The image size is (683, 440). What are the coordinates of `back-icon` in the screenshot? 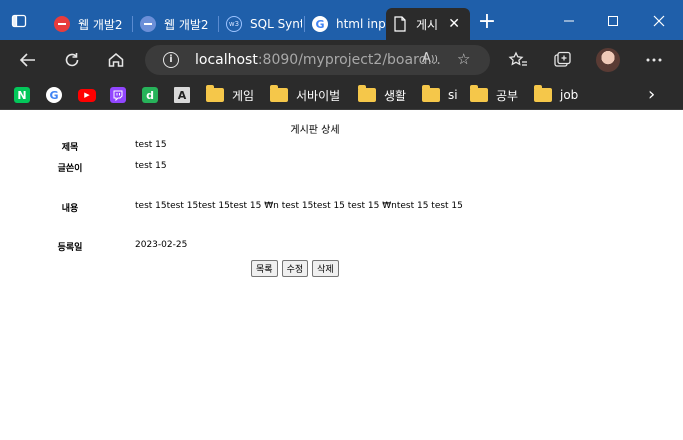 It's located at (28, 60).